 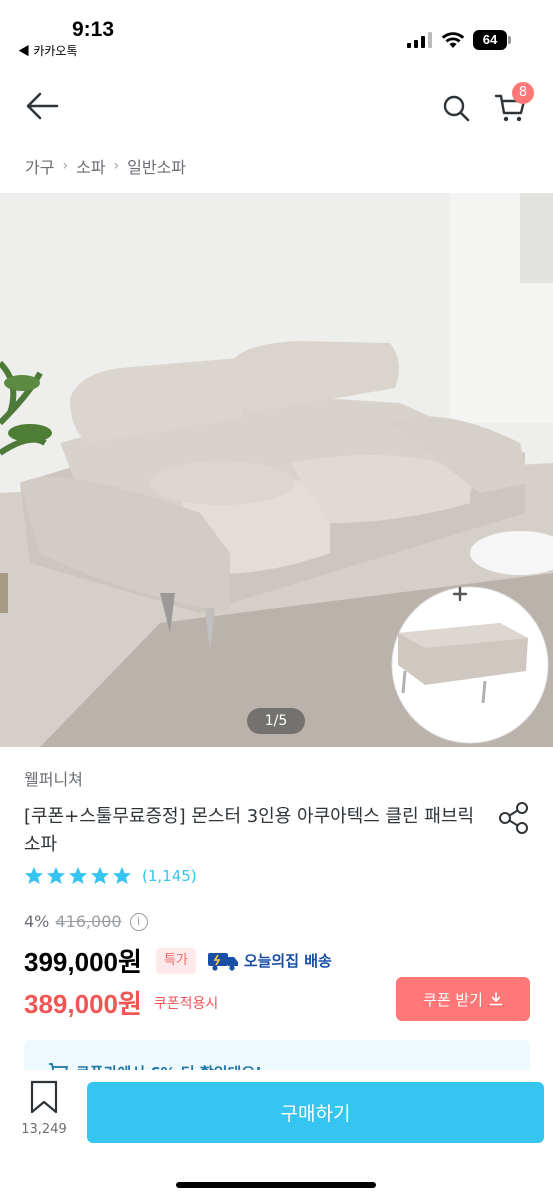 I want to click on price-row: 399,000원 특가 오늘의집 배송, so click(x=178, y=960).